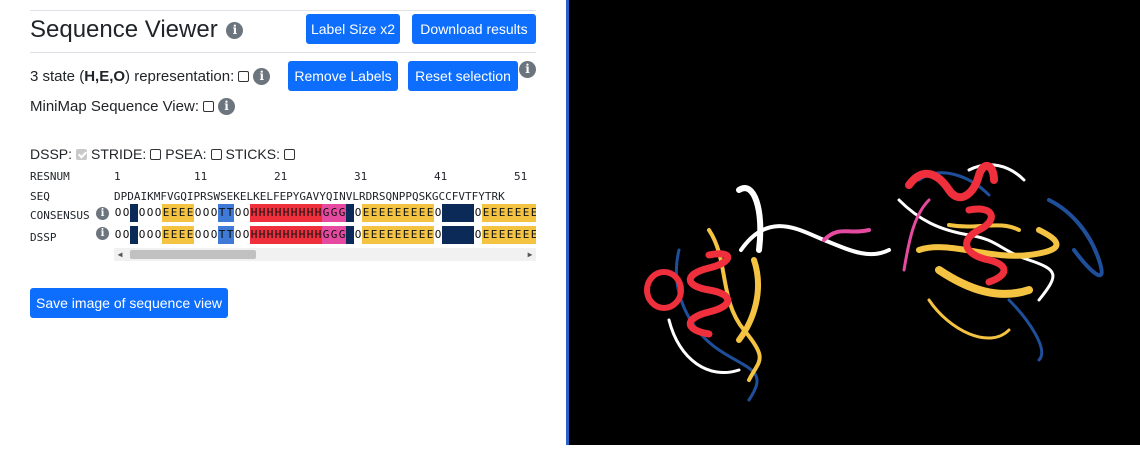  What do you see at coordinates (474, 29) in the screenshot?
I see `download-results-button: Download results` at bounding box center [474, 29].